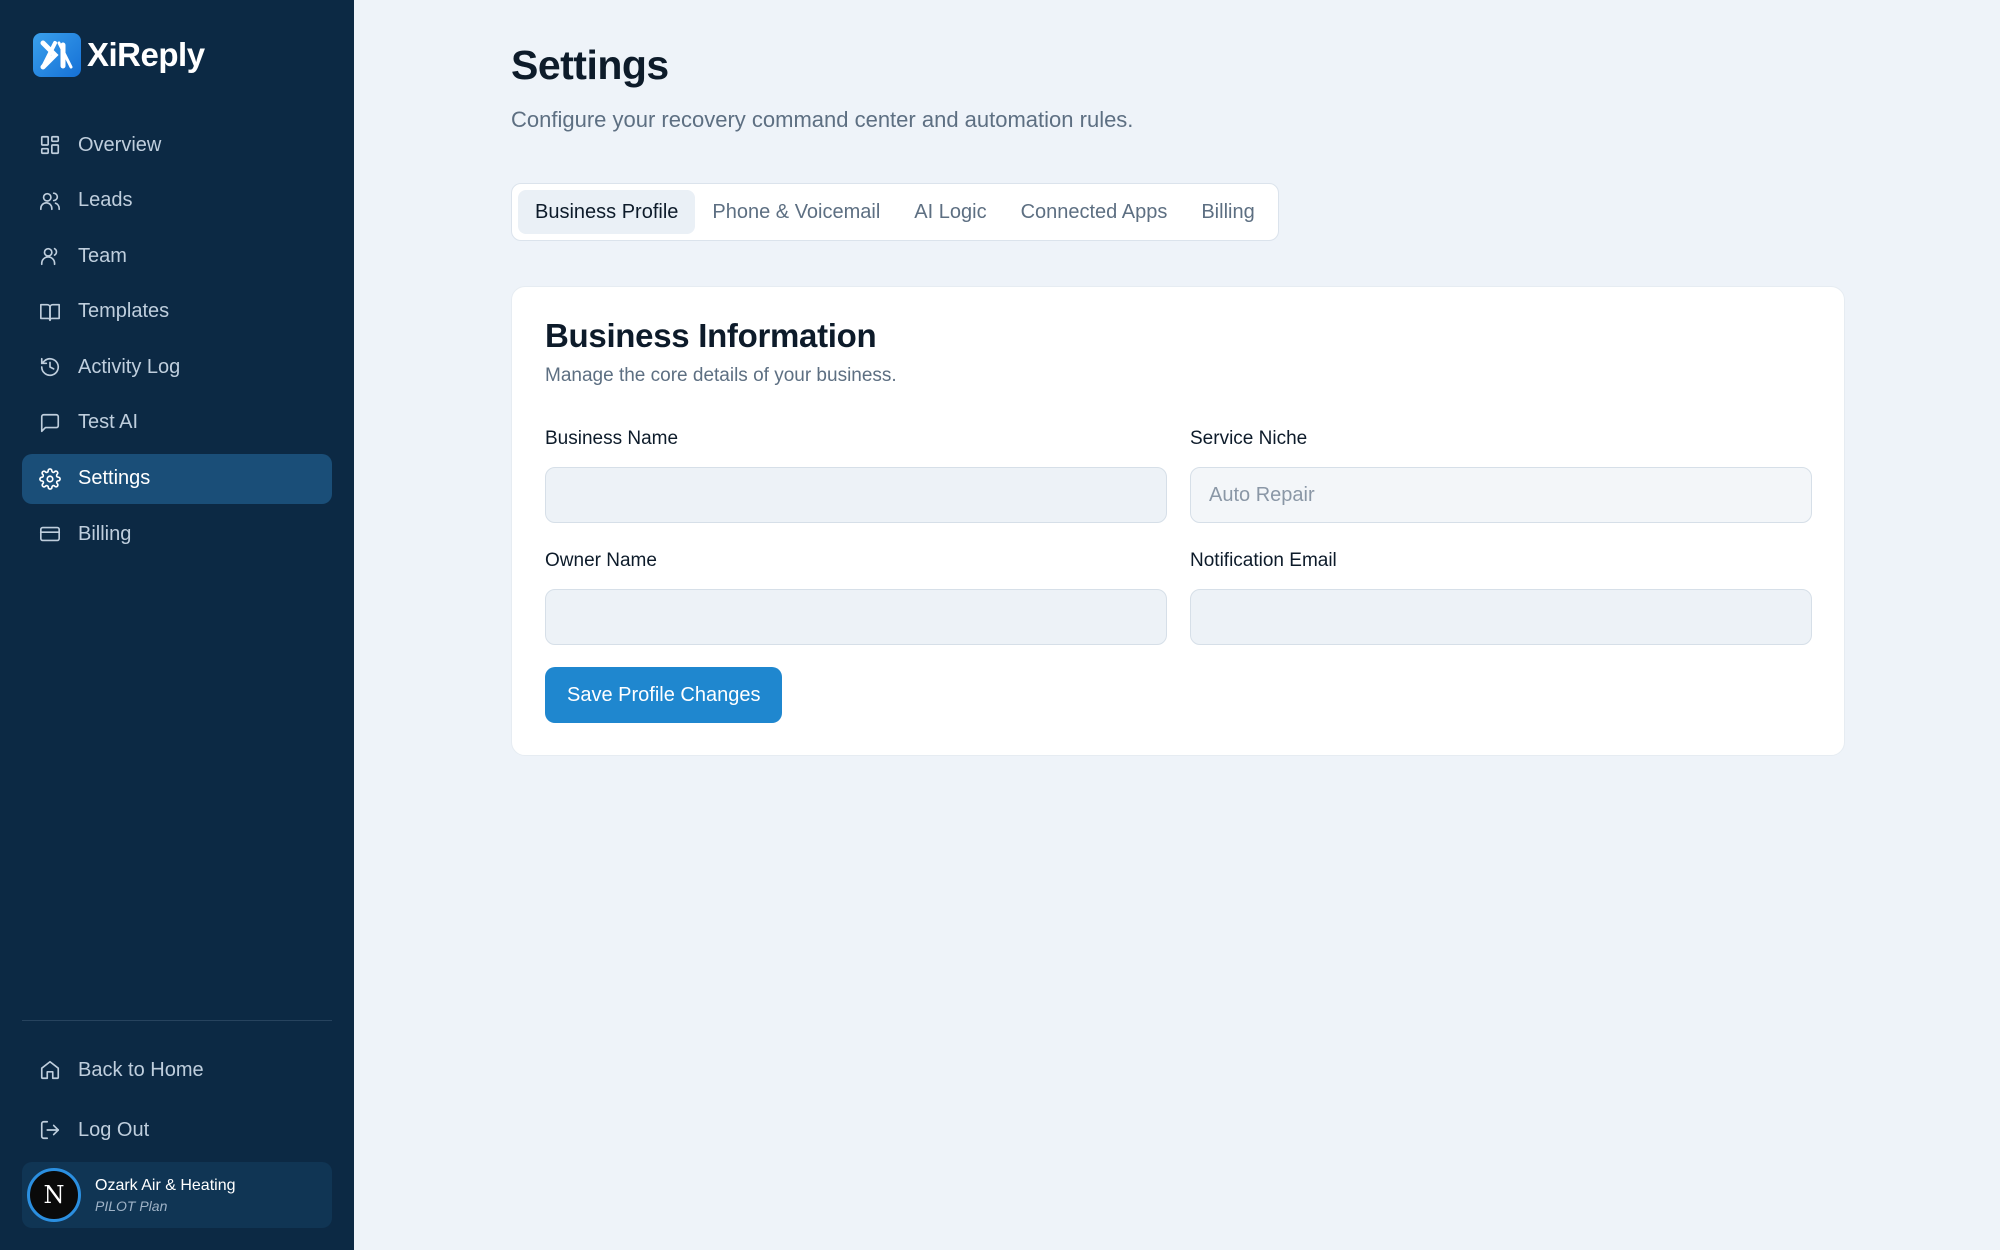 This screenshot has width=2000, height=1250. What do you see at coordinates (1263, 560) in the screenshot?
I see `notification-email-label: Notification Email` at bounding box center [1263, 560].